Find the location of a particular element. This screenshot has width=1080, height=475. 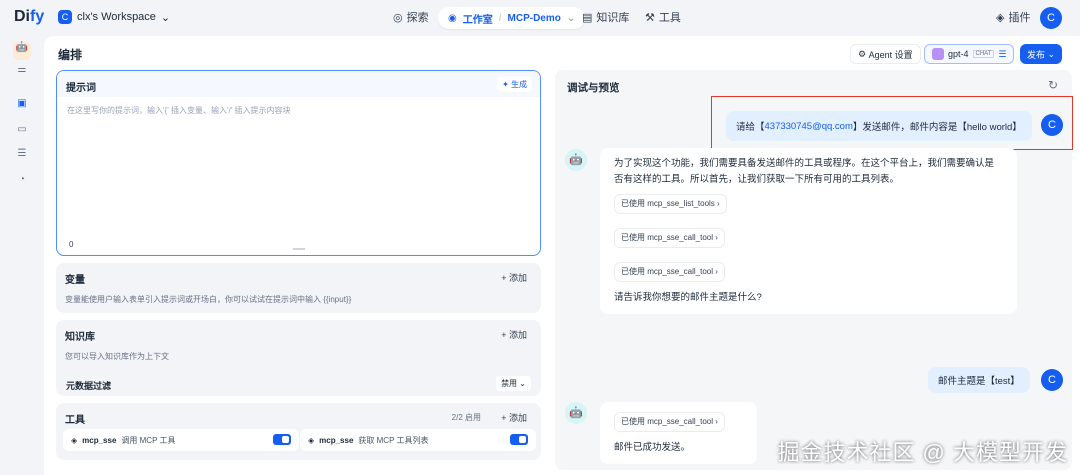

publish-button: 发布 ⌄ is located at coordinates (1041, 54).